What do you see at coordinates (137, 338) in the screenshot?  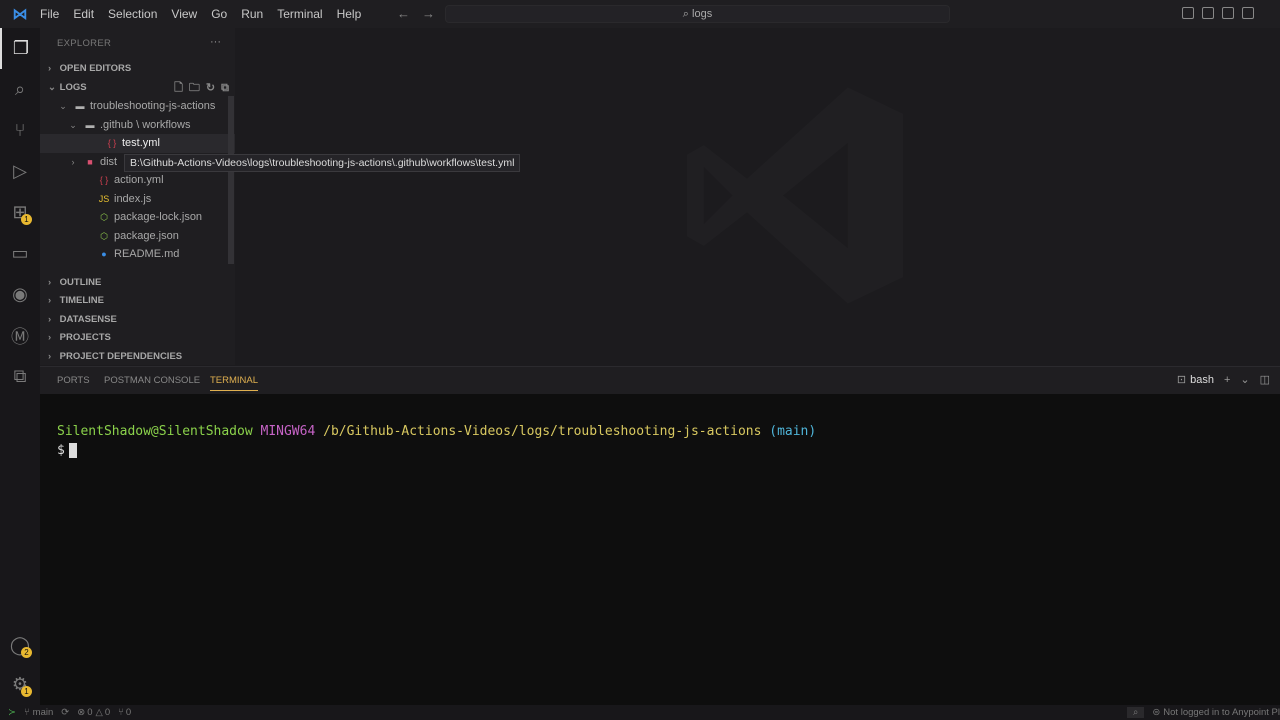 I see `section-projects: › PROJECTS` at bounding box center [137, 338].